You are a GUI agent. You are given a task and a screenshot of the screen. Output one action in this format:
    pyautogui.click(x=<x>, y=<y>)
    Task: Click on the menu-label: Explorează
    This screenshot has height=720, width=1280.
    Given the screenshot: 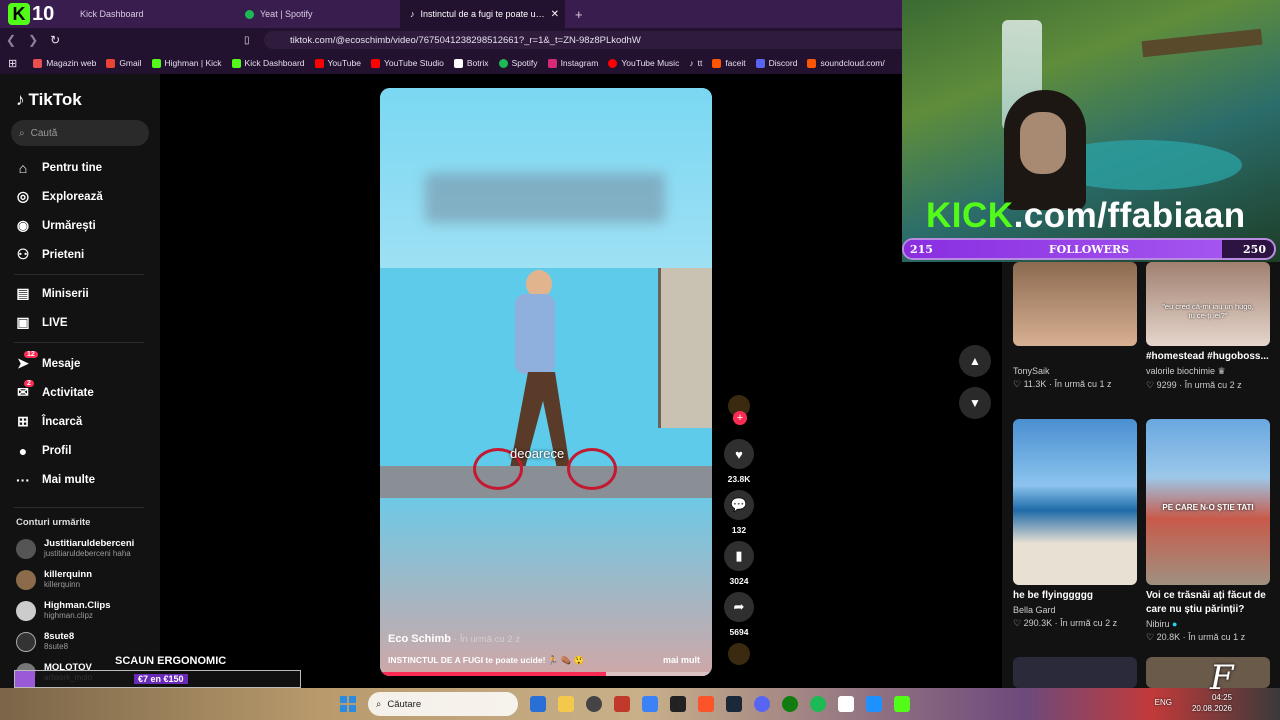 What is the action you would take?
    pyautogui.click(x=72, y=196)
    